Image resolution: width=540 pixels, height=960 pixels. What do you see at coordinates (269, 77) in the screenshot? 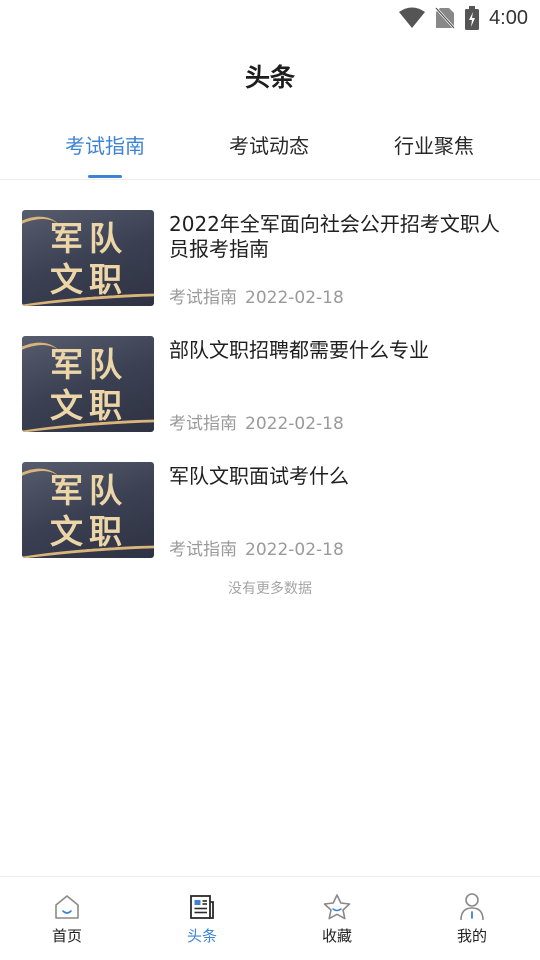
I see `page-title: 头条` at bounding box center [269, 77].